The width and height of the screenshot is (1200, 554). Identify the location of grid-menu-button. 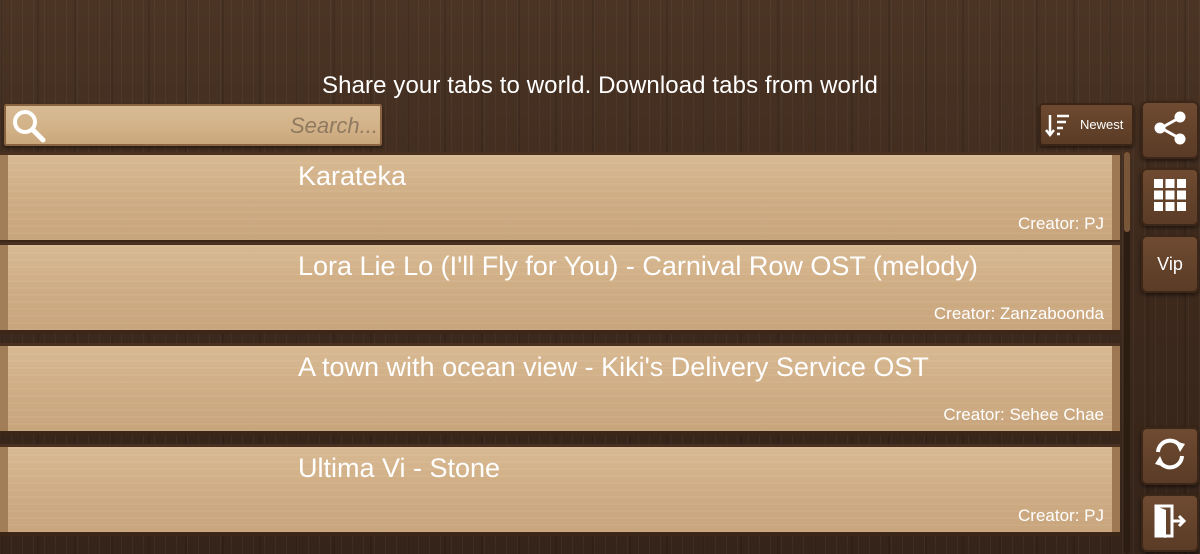
(1170, 197).